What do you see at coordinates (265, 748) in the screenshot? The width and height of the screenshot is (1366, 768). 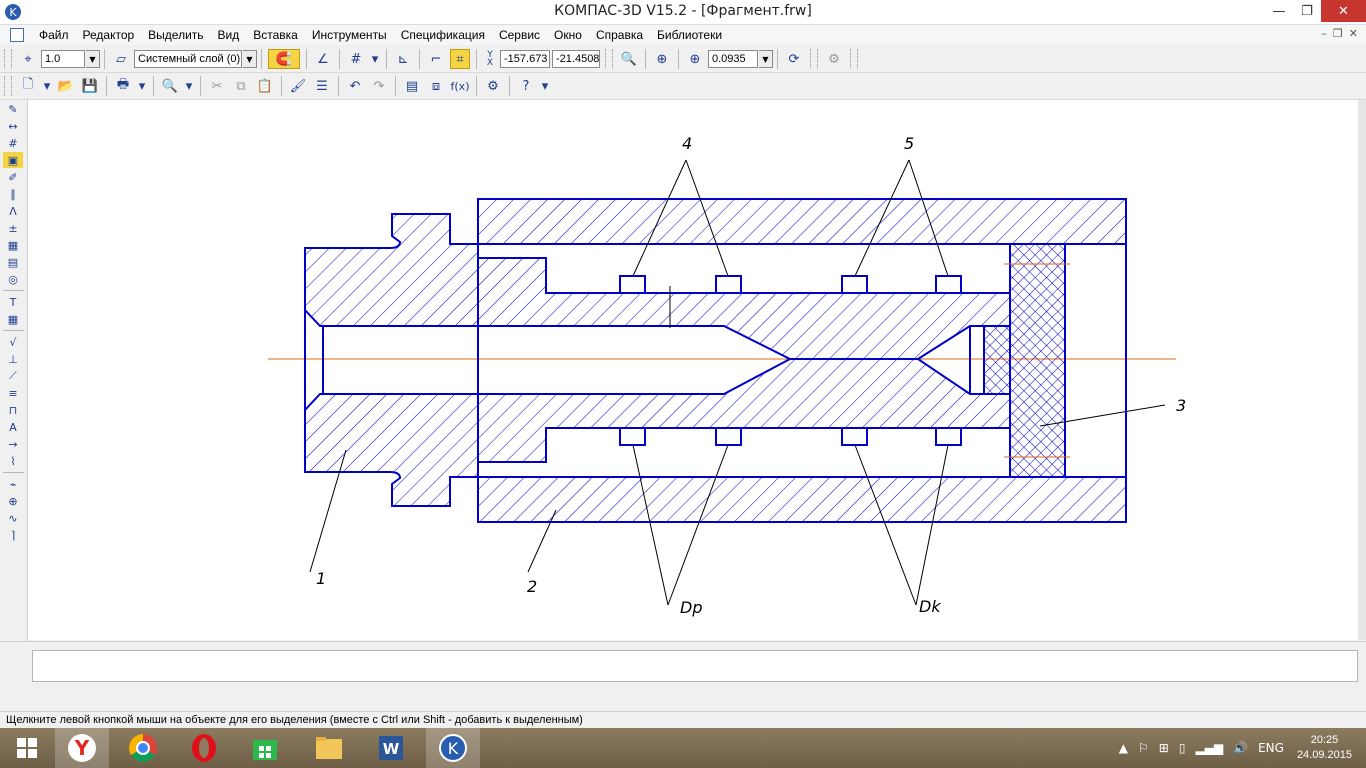 I see `store-button` at bounding box center [265, 748].